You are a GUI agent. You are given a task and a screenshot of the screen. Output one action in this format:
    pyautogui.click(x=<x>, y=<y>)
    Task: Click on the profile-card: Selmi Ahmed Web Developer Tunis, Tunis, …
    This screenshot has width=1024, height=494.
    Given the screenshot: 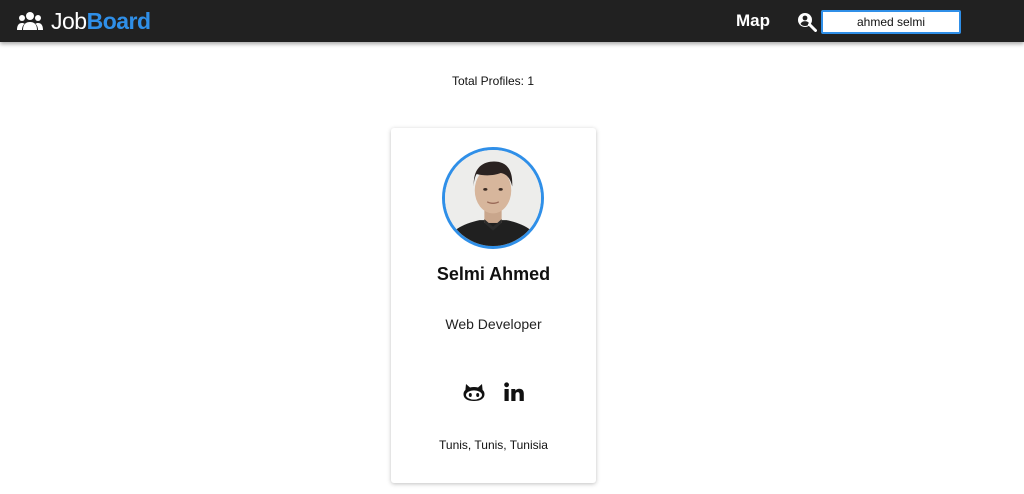 What is the action you would take?
    pyautogui.click(x=493, y=305)
    